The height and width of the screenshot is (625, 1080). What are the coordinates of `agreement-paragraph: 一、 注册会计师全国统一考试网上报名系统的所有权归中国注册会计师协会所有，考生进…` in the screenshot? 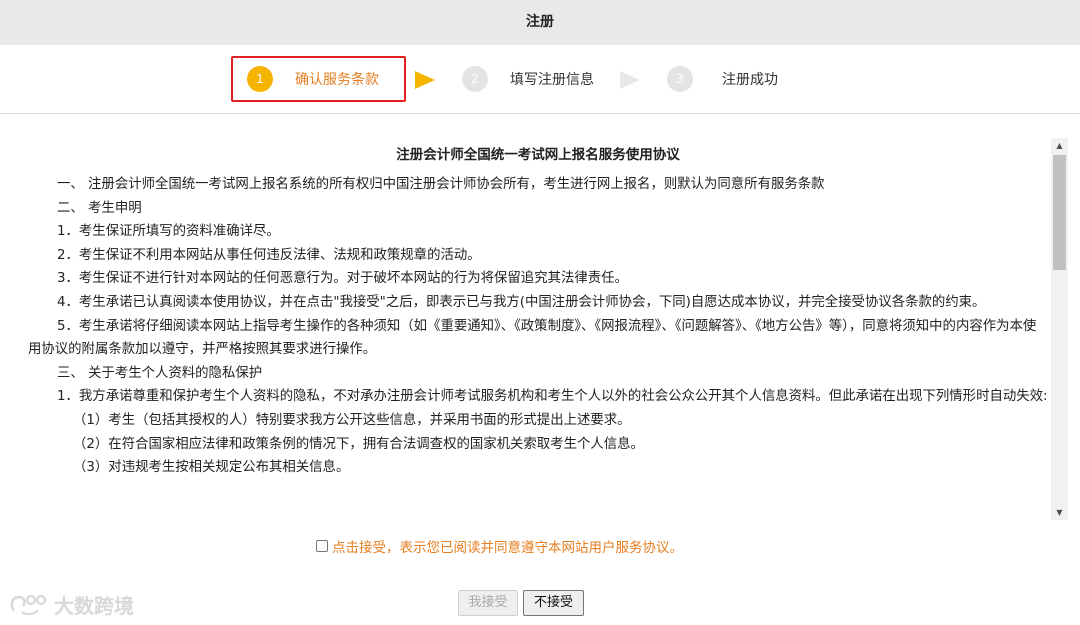 It's located at (441, 184).